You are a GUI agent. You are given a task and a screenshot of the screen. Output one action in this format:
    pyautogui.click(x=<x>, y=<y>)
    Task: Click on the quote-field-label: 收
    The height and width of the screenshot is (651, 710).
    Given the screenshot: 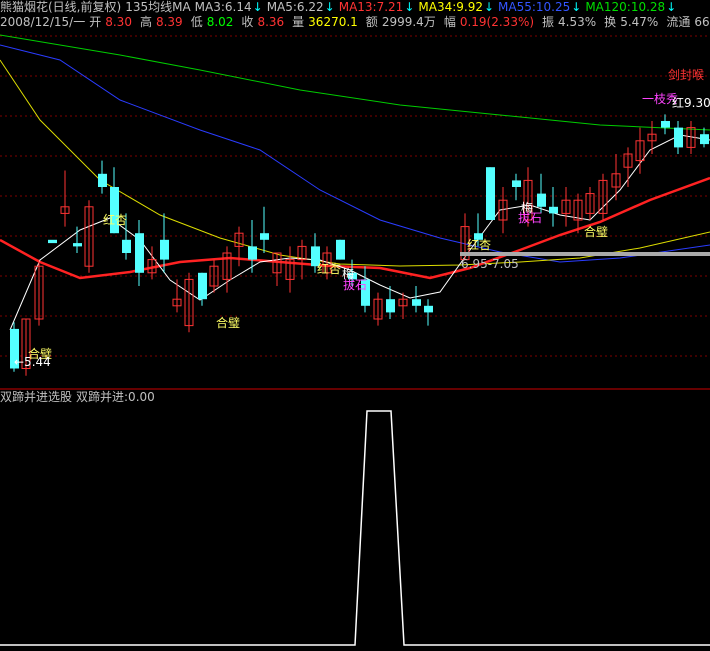 What is the action you would take?
    pyautogui.click(x=247, y=22)
    